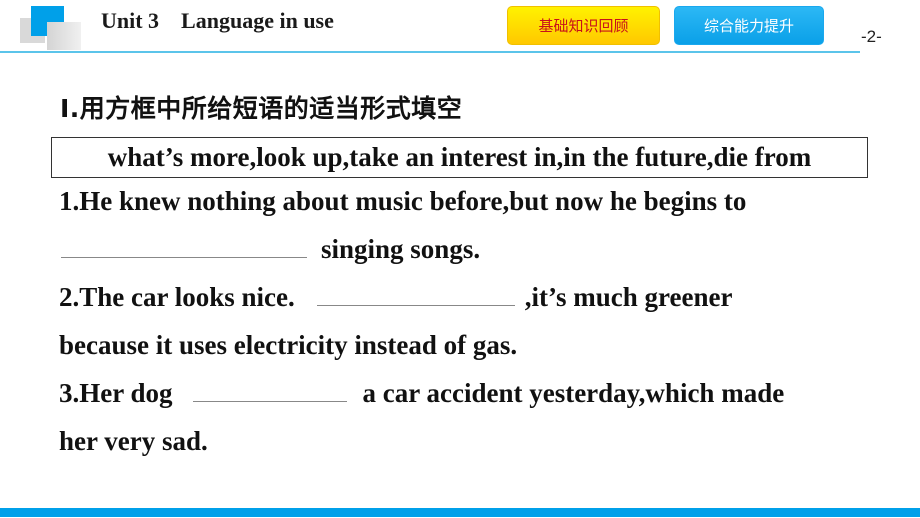 The image size is (920, 518). I want to click on section-title: Ⅰ.用方框中所给短语的适当形式填空, so click(261, 108).